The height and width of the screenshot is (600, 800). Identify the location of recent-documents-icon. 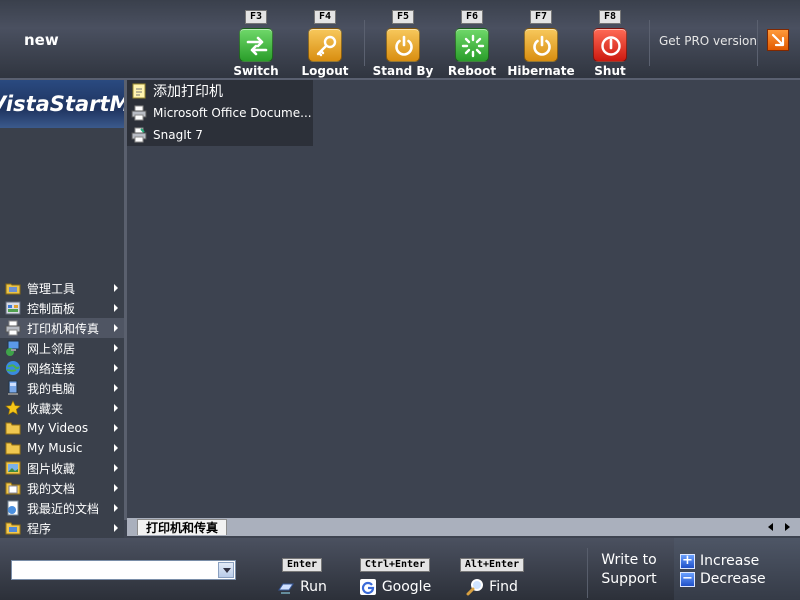
(13, 508).